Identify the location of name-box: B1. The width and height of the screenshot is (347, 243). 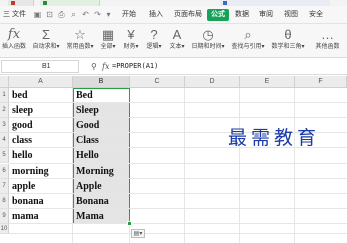
(40, 66).